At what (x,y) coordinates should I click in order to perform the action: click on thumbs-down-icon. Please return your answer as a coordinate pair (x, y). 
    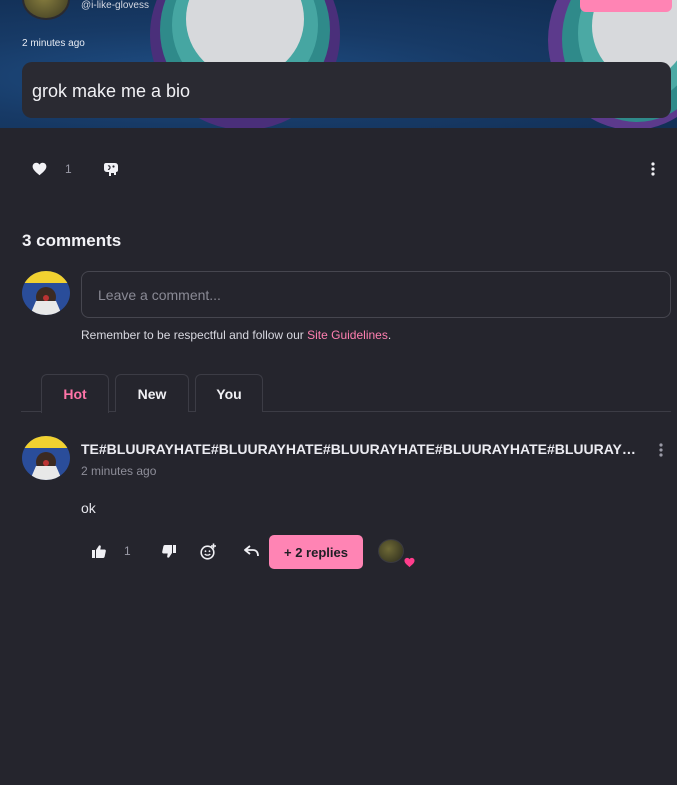
    Looking at the image, I should click on (169, 551).